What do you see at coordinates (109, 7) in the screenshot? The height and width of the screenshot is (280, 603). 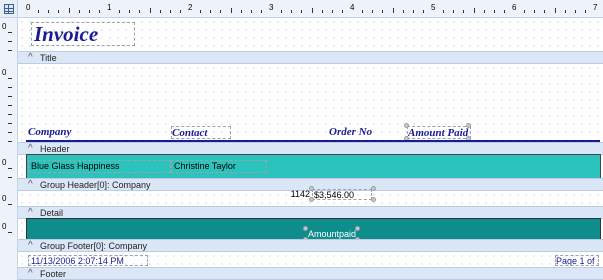 I see `ruler-inch-label: 1` at bounding box center [109, 7].